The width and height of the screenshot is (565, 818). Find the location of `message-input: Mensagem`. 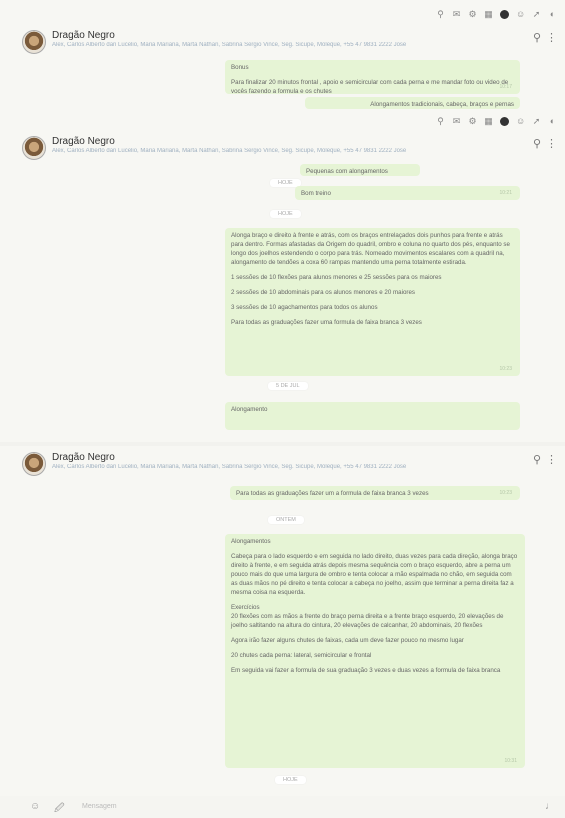

message-input: Mensagem is located at coordinates (99, 806).